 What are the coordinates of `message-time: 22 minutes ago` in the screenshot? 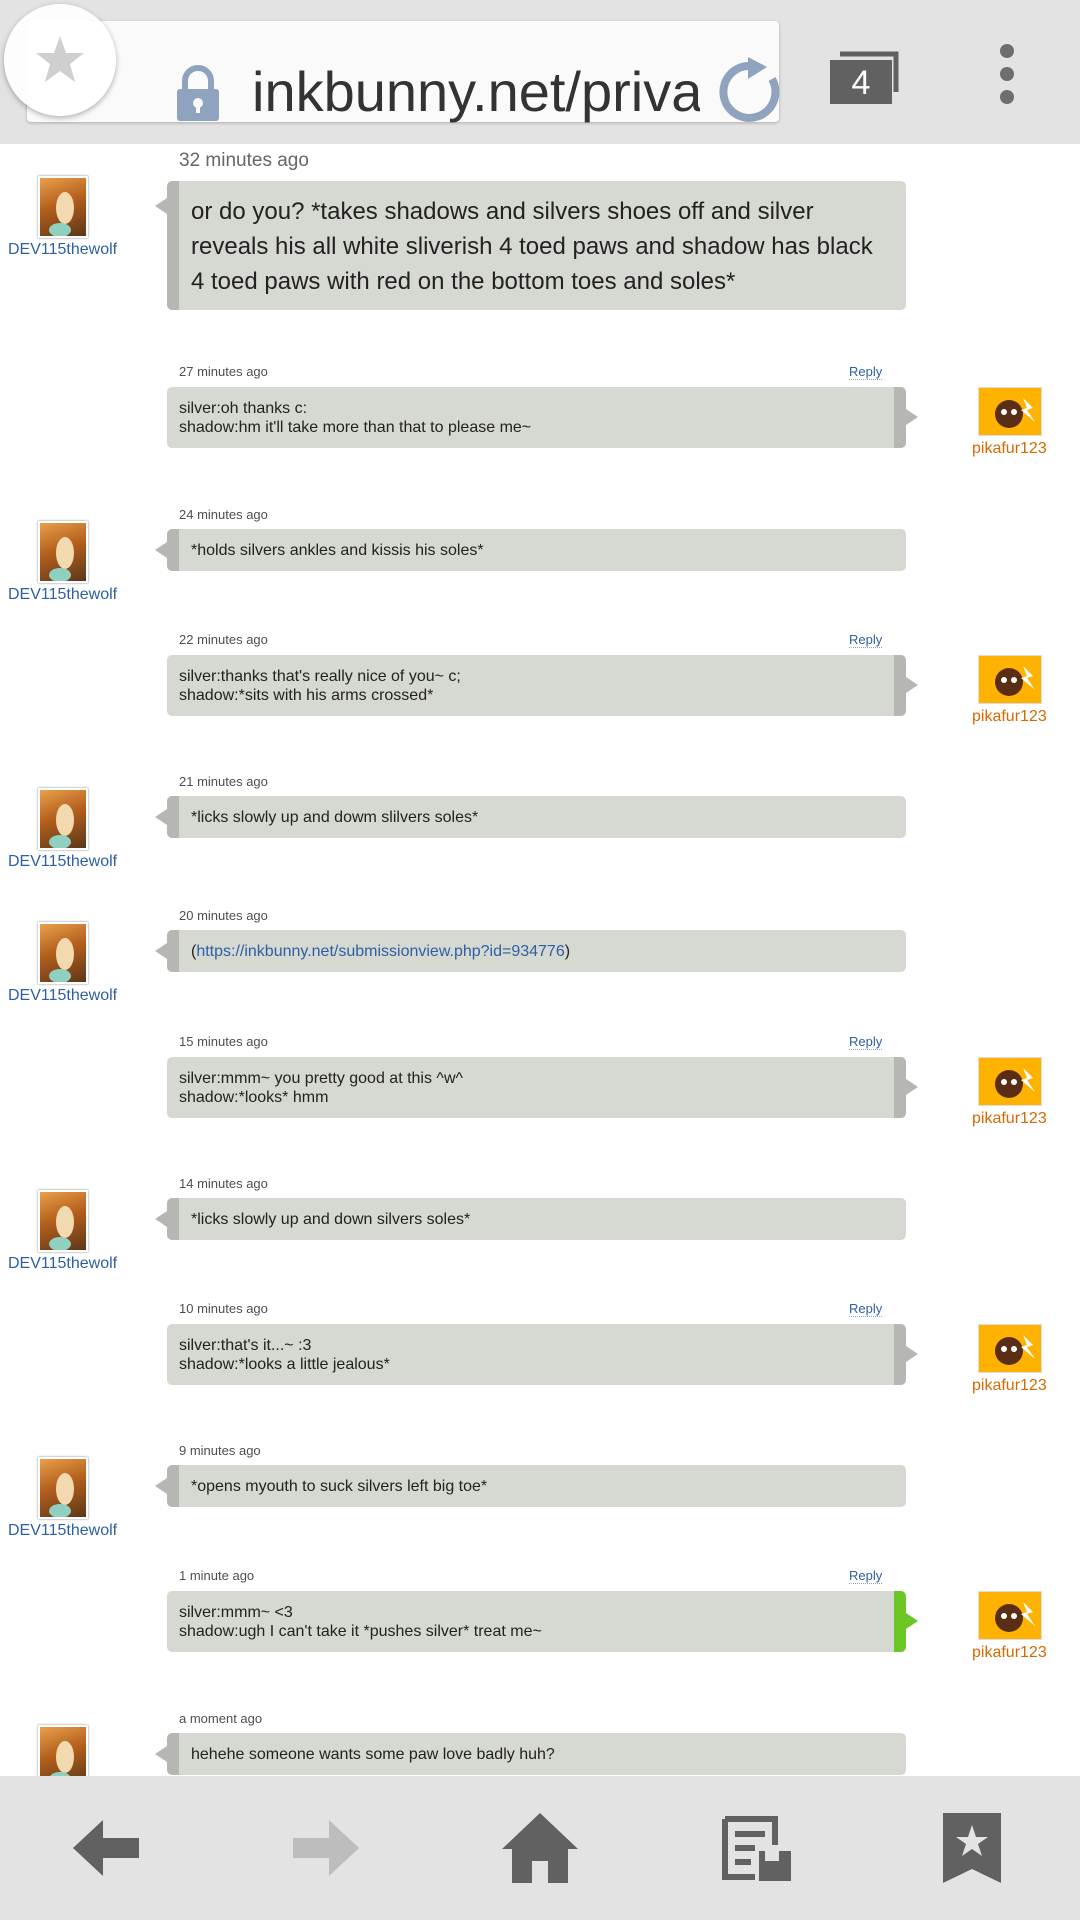 It's located at (223, 639).